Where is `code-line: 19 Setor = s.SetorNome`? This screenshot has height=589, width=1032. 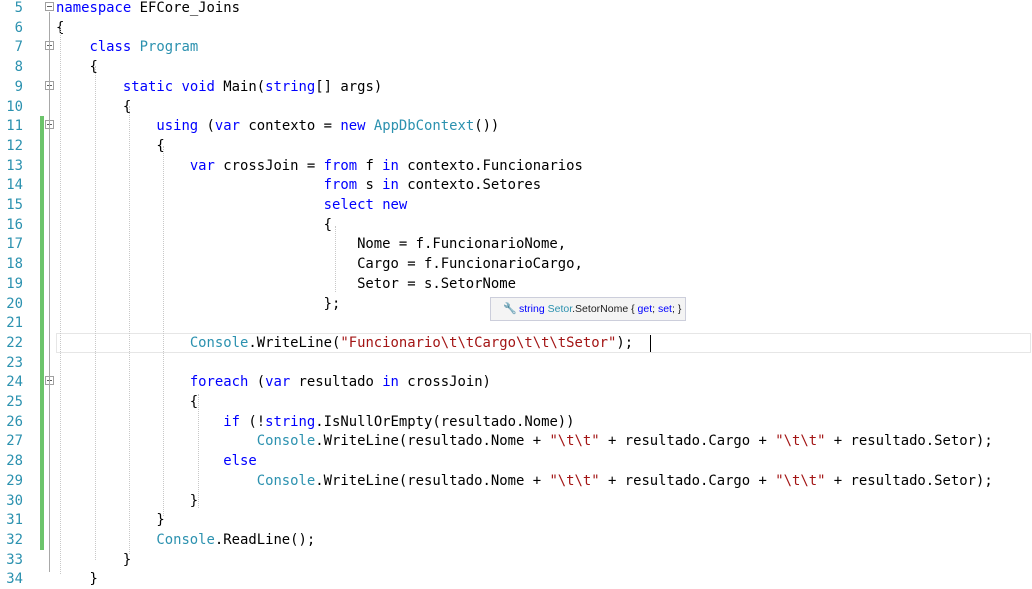
code-line: 19 Setor = s.SetorNome is located at coordinates (516, 283).